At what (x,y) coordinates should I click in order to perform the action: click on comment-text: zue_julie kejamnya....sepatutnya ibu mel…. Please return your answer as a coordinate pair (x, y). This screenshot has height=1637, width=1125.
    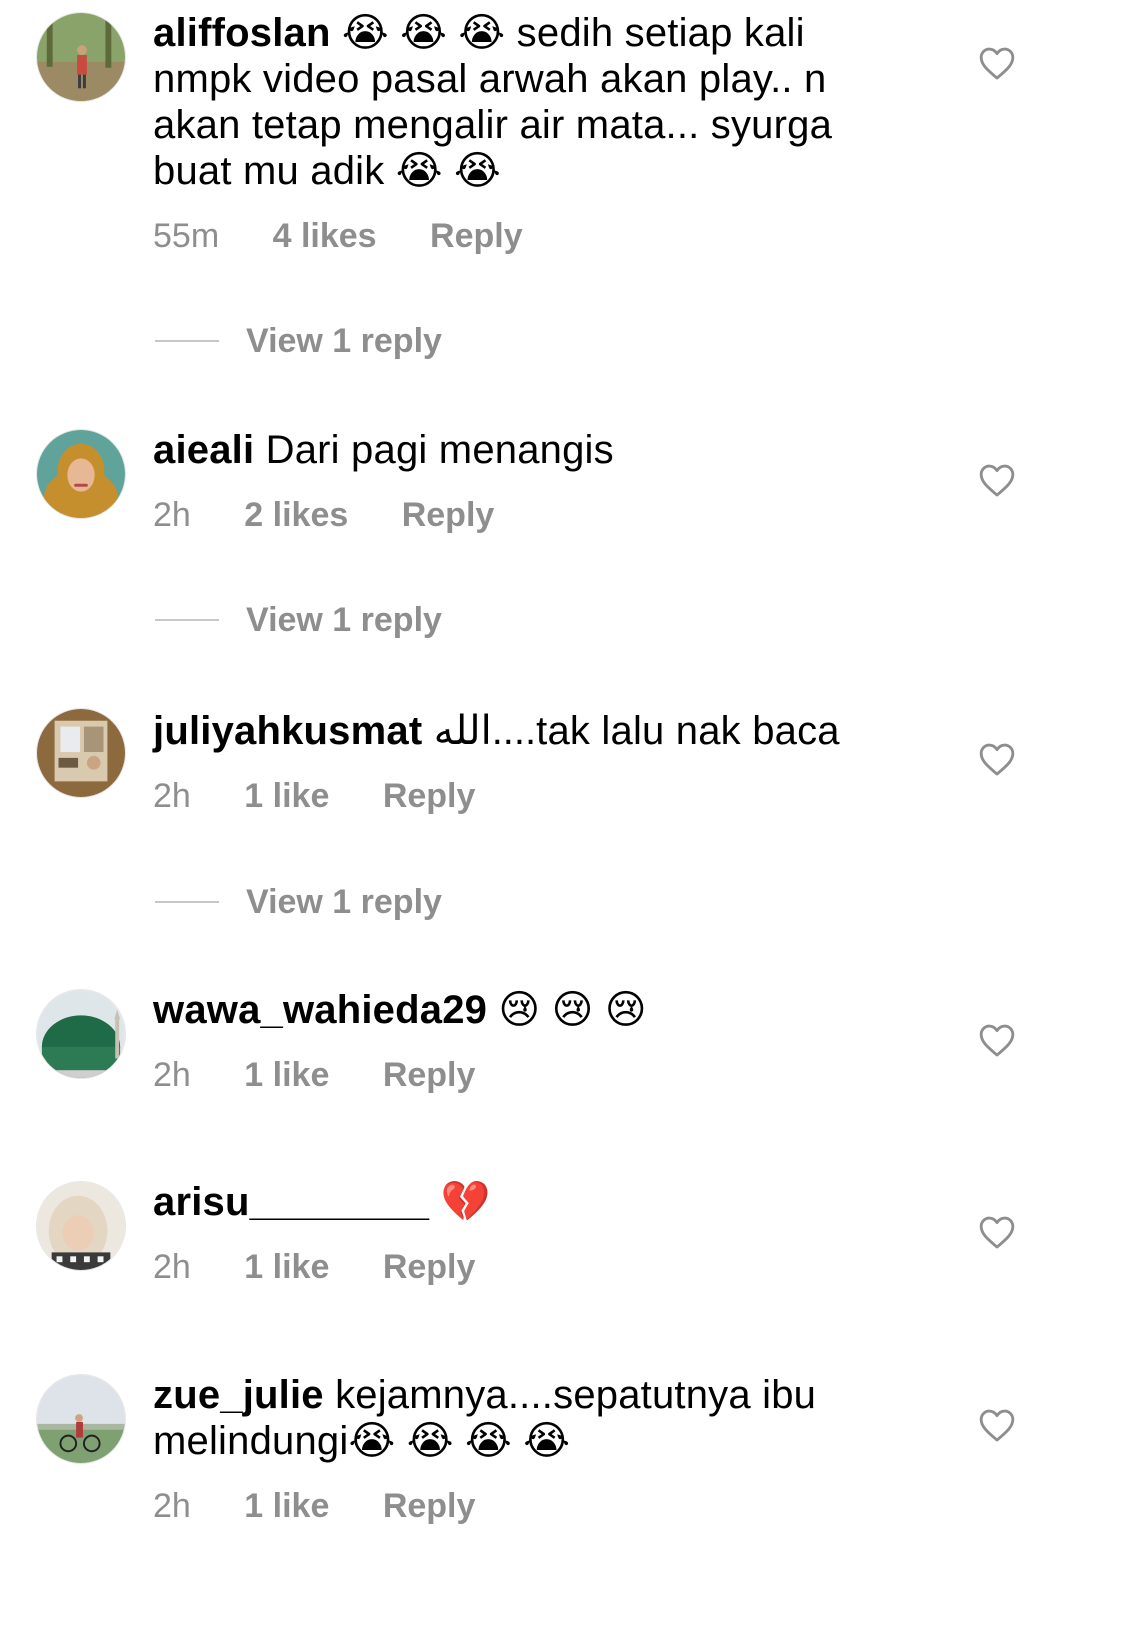
    Looking at the image, I should click on (513, 1418).